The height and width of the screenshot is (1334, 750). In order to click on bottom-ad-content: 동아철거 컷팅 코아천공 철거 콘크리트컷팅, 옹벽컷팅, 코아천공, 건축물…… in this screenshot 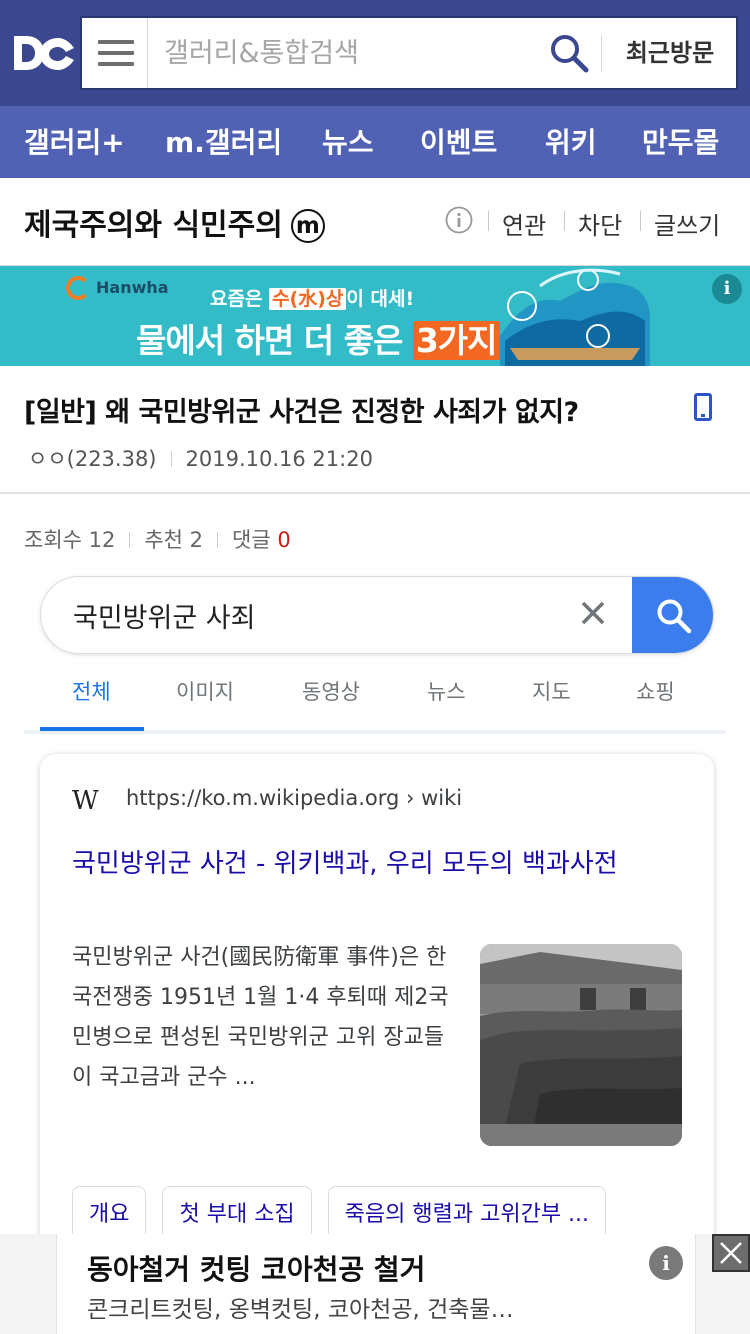, I will do `click(376, 1284)`.